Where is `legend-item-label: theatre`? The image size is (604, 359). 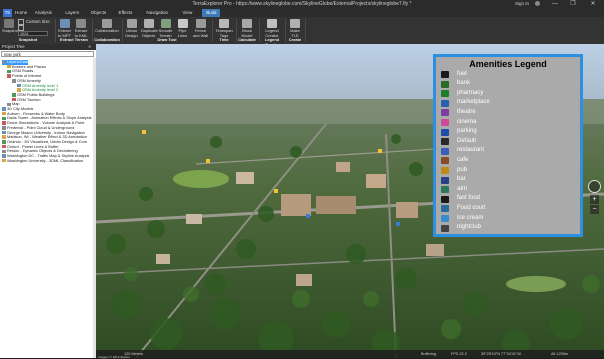
legend-item-label: theatre is located at coordinates (466, 111).